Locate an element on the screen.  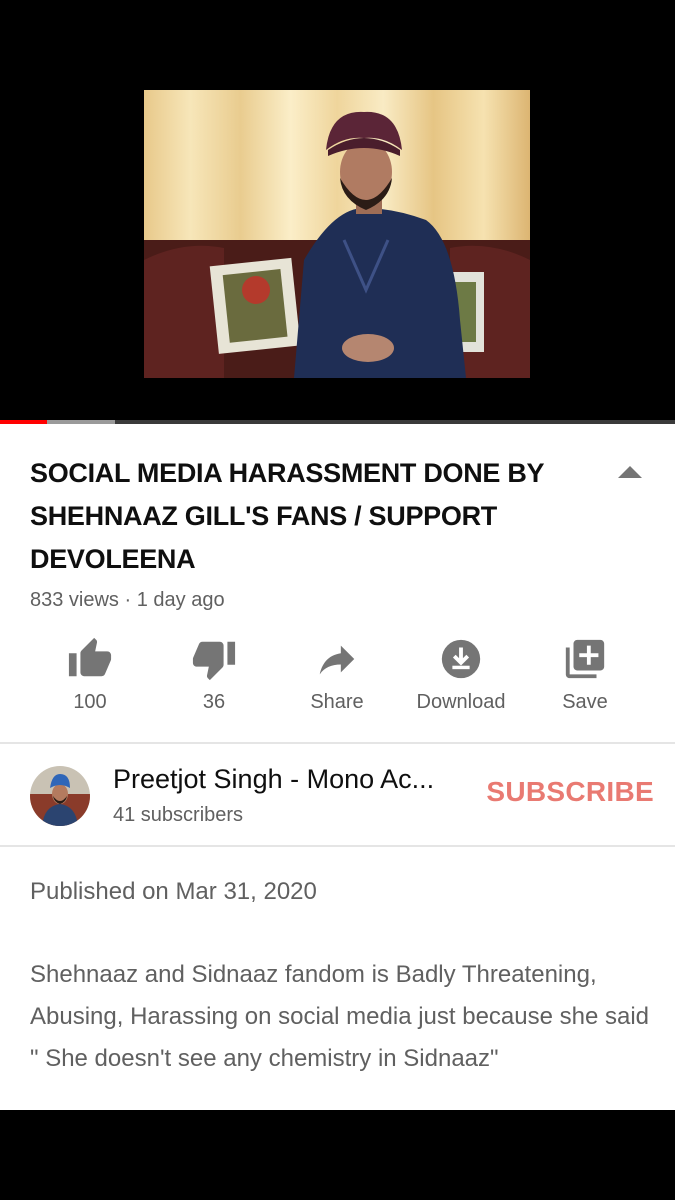
subscribe-button: SUBSCRIBE is located at coordinates (566, 792).